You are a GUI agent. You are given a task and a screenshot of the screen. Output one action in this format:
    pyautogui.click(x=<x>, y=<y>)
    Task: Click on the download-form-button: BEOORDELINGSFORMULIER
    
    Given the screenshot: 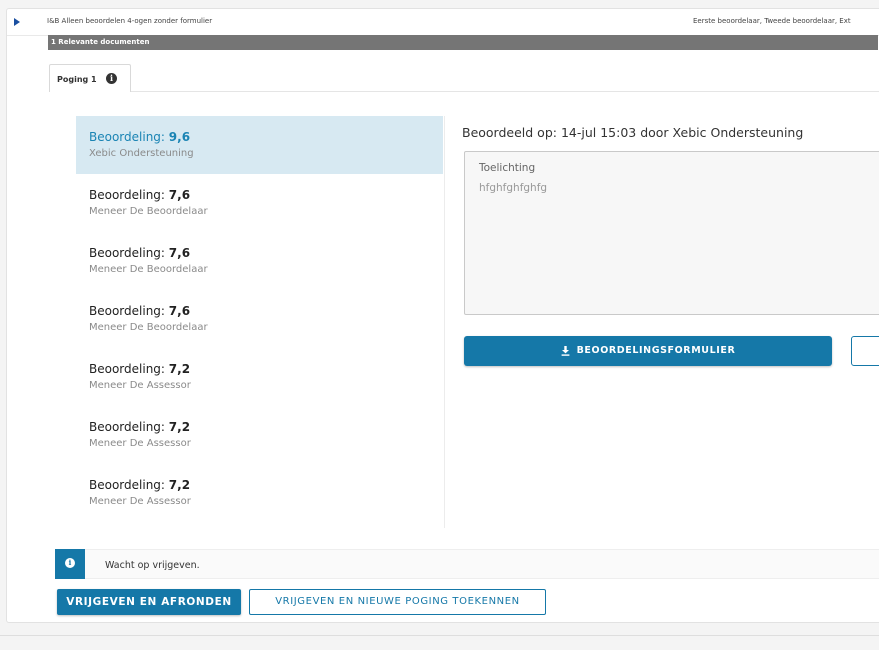 What is the action you would take?
    pyautogui.click(x=648, y=351)
    